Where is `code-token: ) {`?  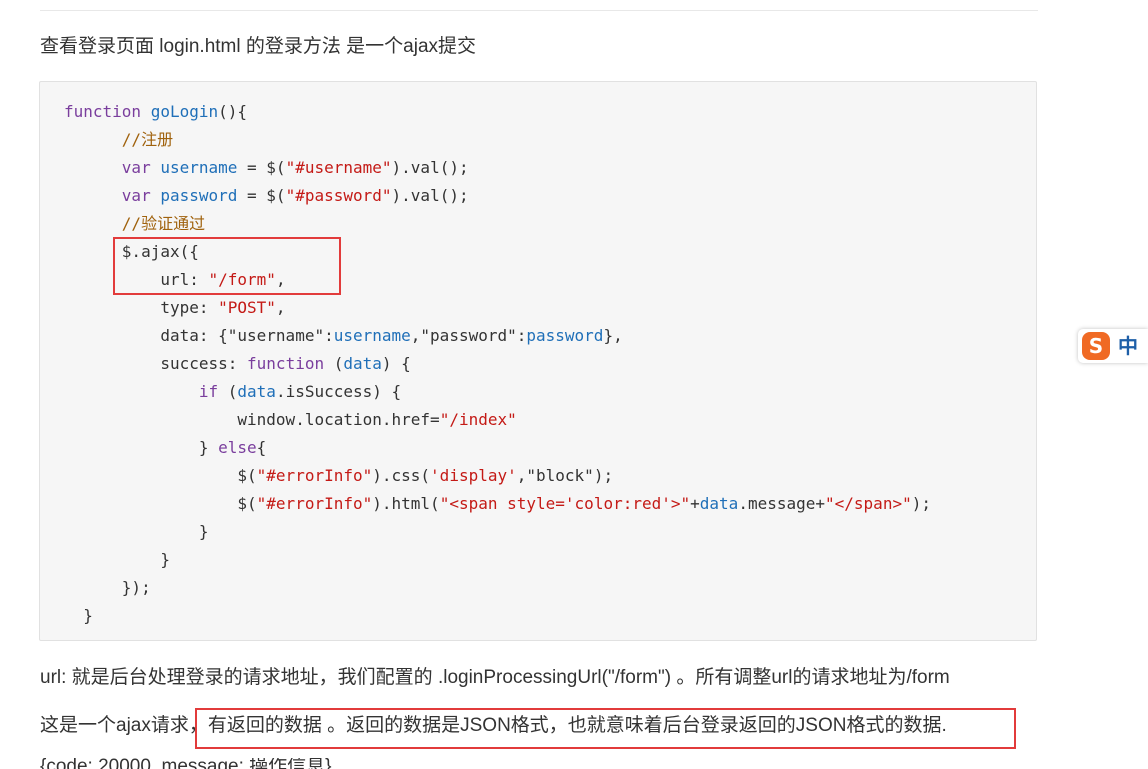 code-token: ) { is located at coordinates (396, 363).